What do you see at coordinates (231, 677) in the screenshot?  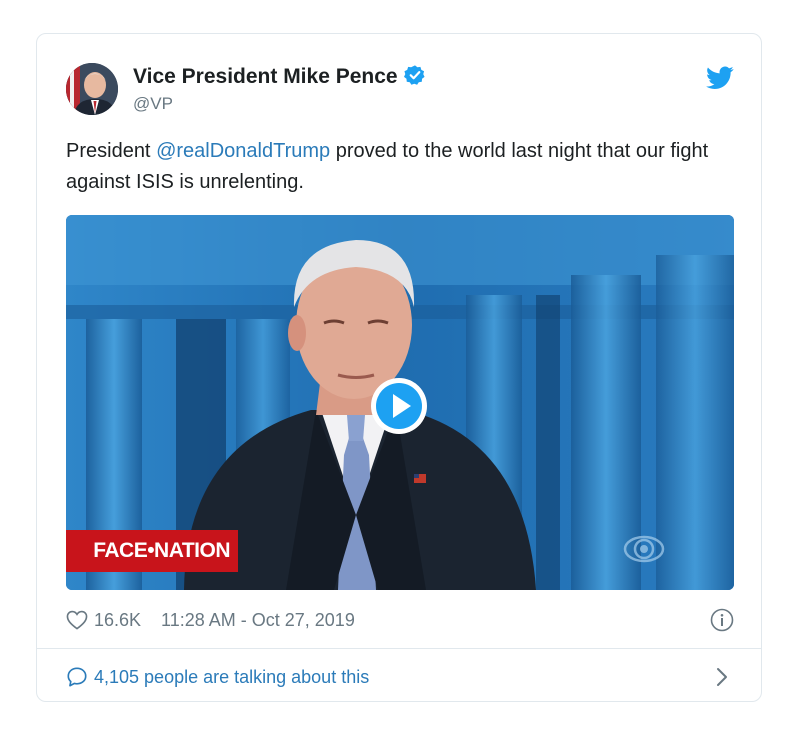 I see `talking-text: 4,105 people are talking about this` at bounding box center [231, 677].